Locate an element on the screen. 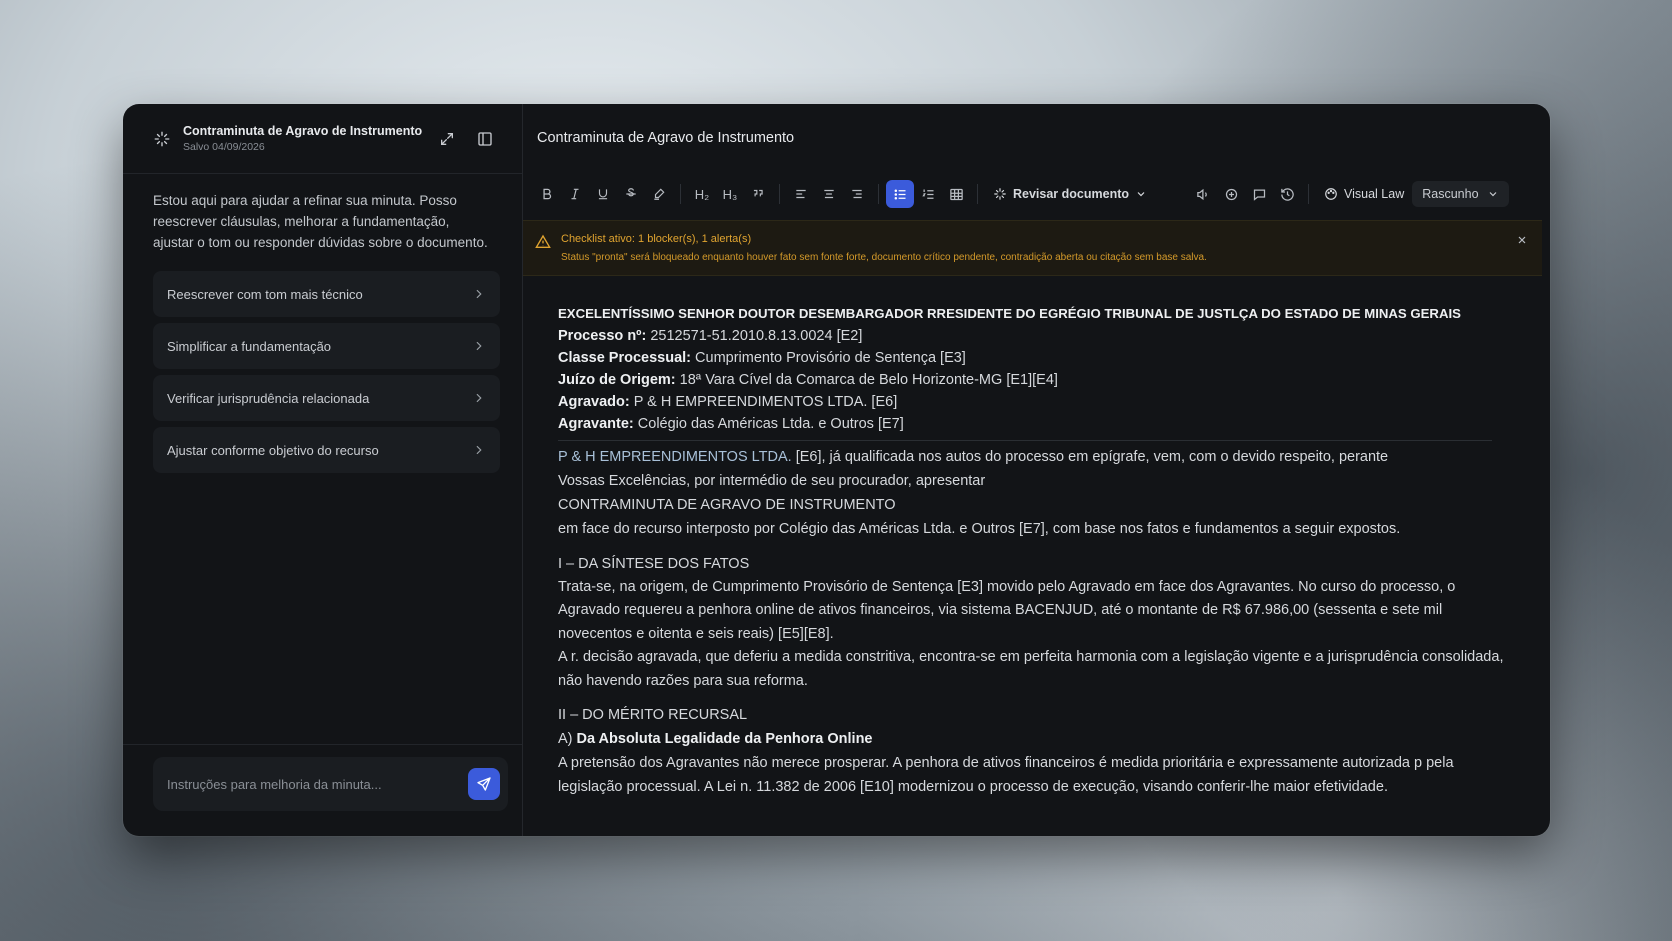 Image resolution: width=1672 pixels, height=941 pixels. numbered-list-button is located at coordinates (928, 194).